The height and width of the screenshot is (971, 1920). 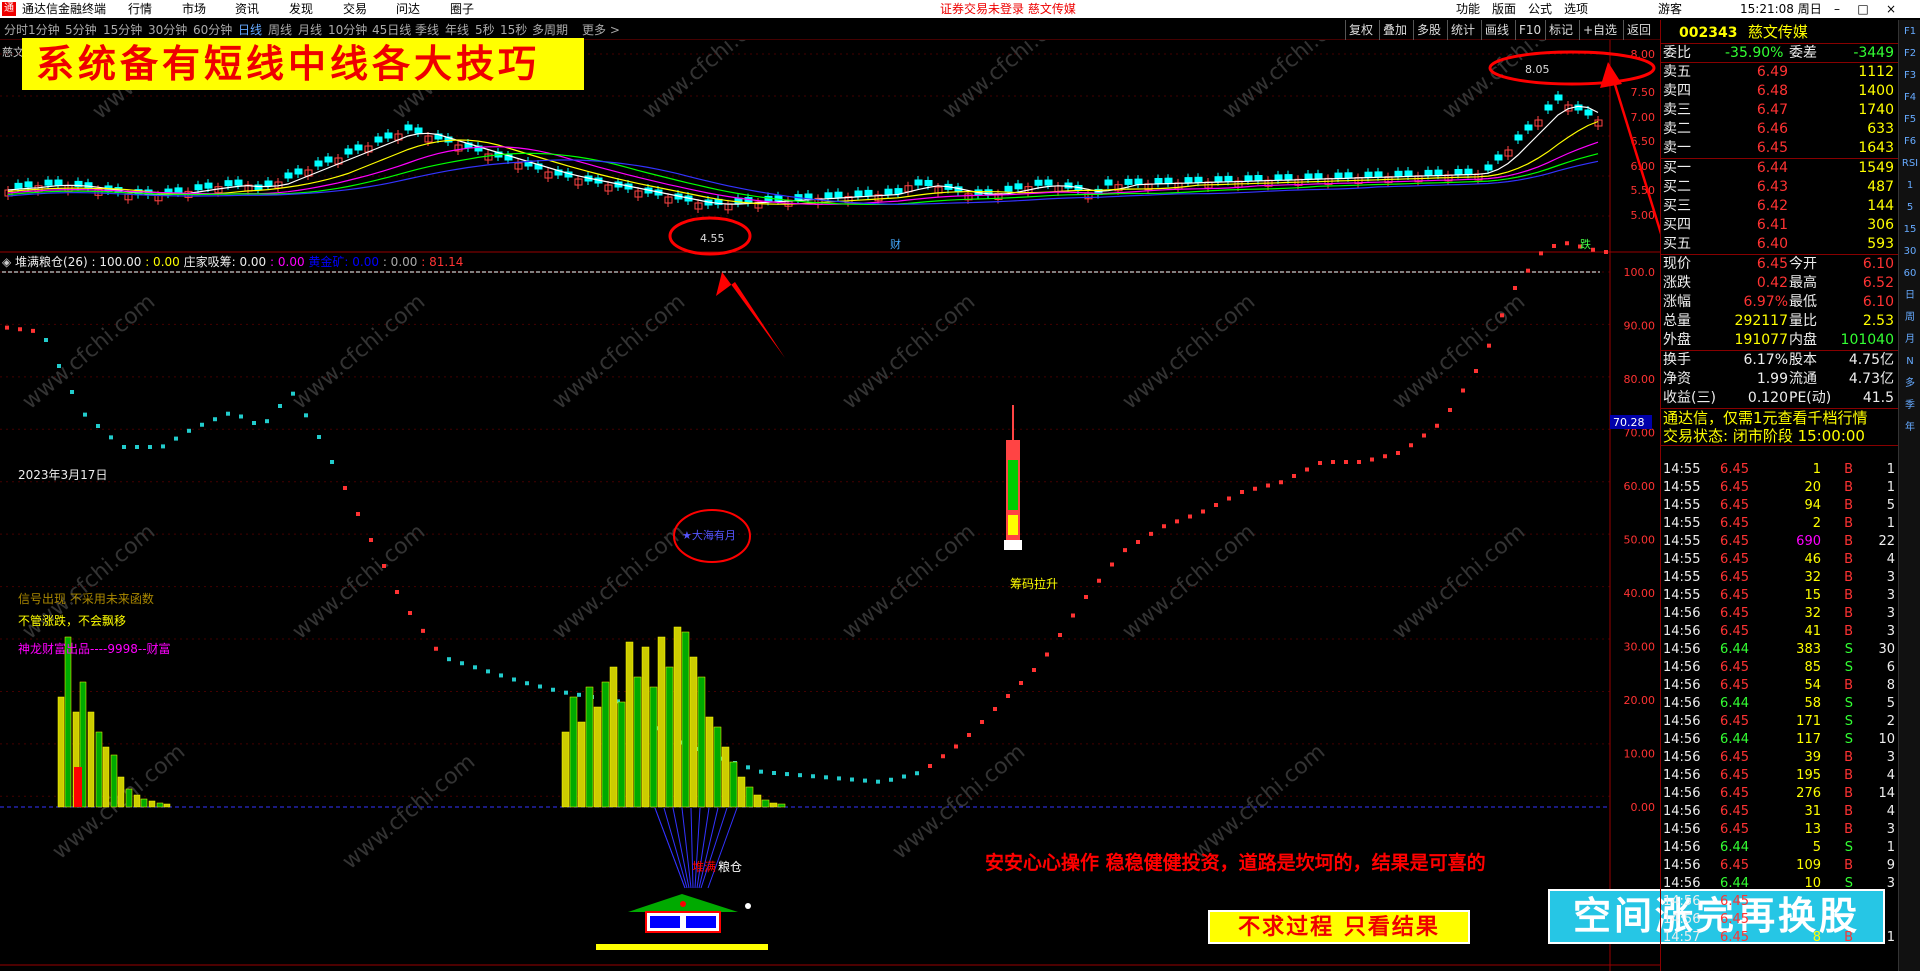 I want to click on menu-gongshi: 公式, so click(x=1540, y=9).